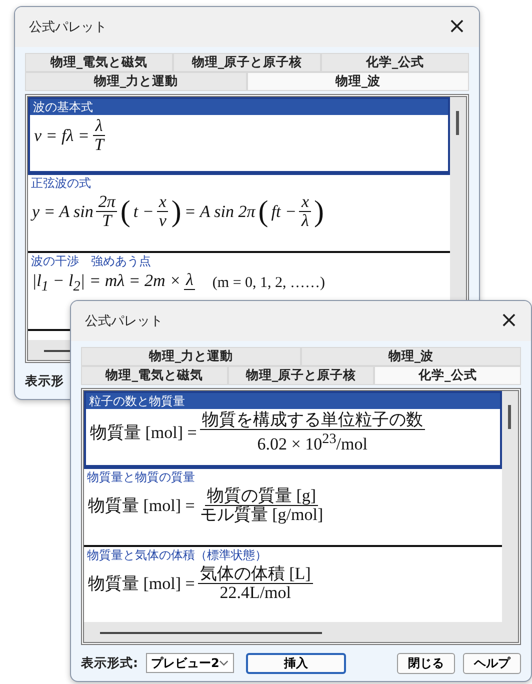 This screenshot has height=684, width=532. What do you see at coordinates (312, 420) in the screenshot?
I see `numerator: 物質を構成する単位粒子の数` at bounding box center [312, 420].